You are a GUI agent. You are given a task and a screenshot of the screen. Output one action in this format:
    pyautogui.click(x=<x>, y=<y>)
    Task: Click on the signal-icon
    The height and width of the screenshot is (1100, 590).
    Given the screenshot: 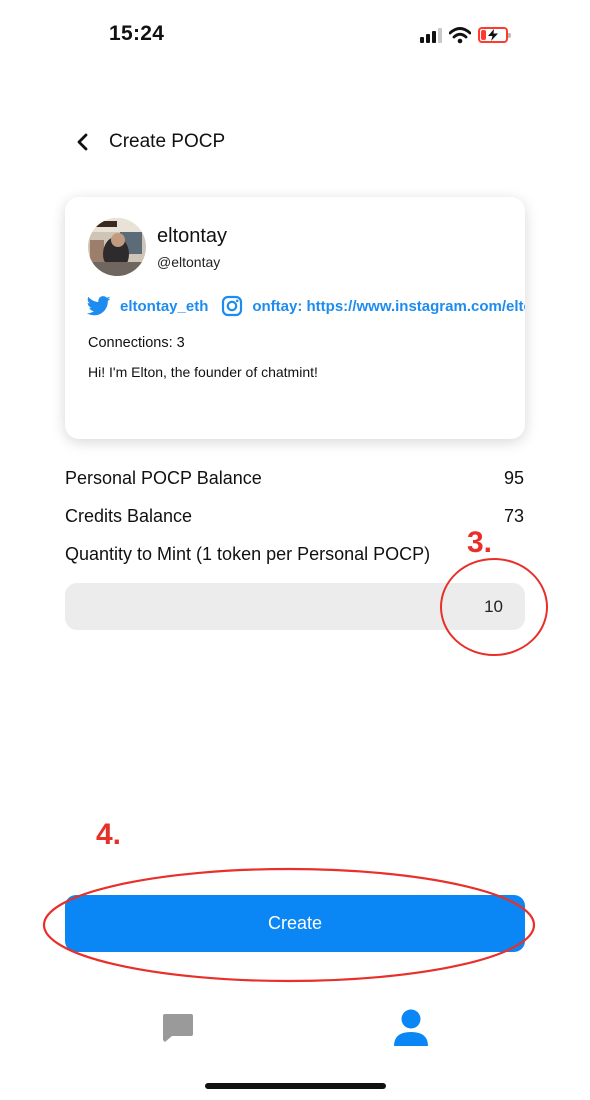 What is the action you would take?
    pyautogui.click(x=431, y=35)
    